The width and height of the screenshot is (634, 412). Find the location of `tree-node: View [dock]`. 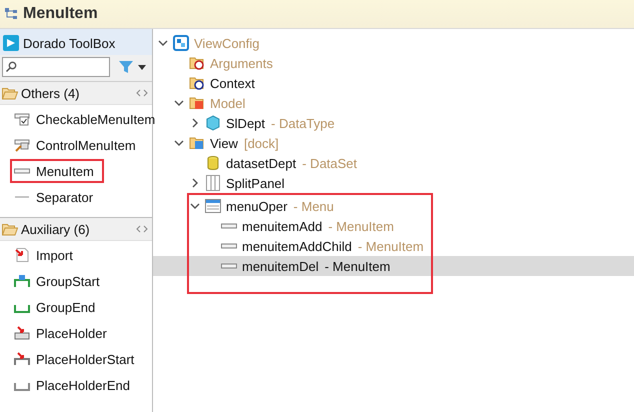

tree-node: View [dock] is located at coordinates (393, 143).